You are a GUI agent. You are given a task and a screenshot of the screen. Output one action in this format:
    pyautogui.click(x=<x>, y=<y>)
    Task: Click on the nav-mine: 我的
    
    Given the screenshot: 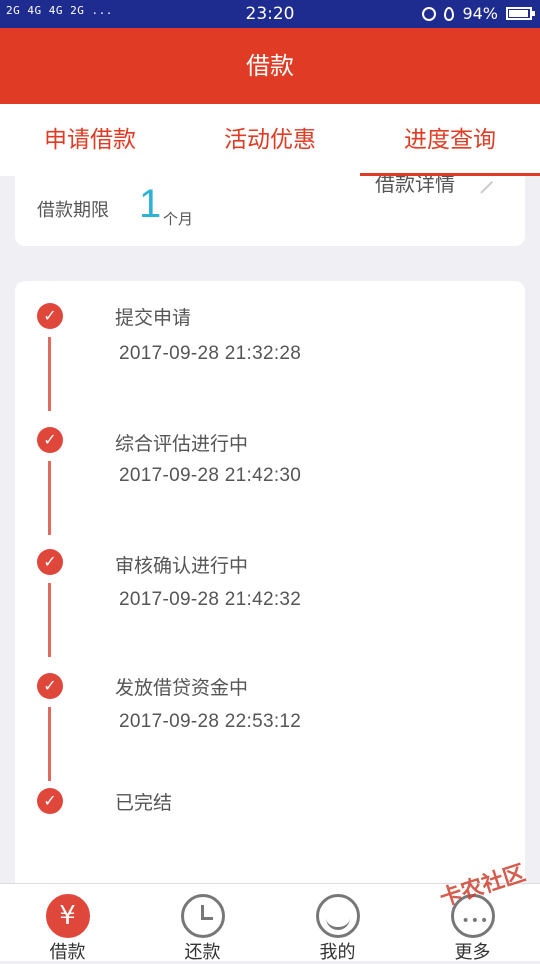 What is the action you would take?
    pyautogui.click(x=337, y=923)
    